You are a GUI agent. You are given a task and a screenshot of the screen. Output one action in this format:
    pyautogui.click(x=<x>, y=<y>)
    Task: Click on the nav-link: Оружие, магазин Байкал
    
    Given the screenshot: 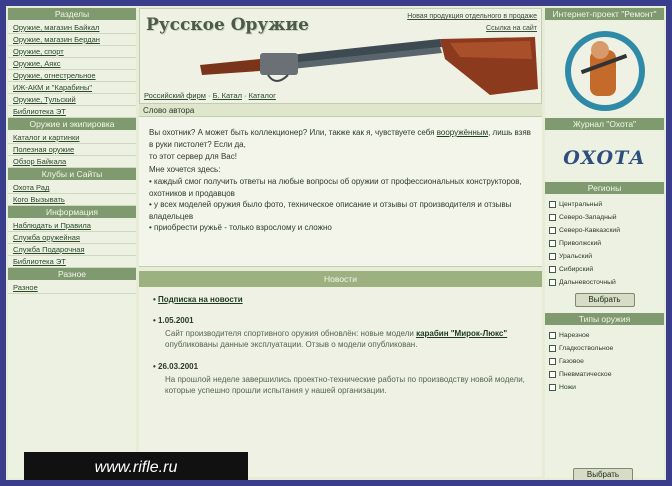 What is the action you would take?
    pyautogui.click(x=72, y=28)
    